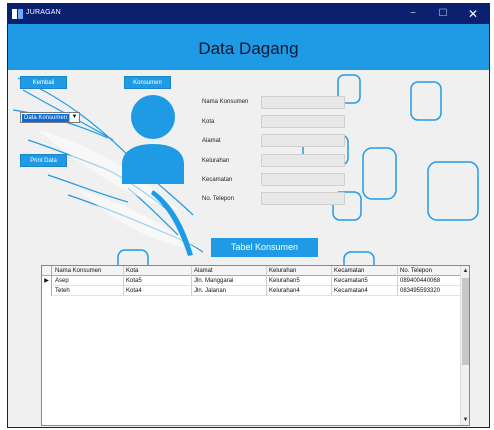 The width and height of the screenshot is (494, 430). Describe the element at coordinates (17, 14) in the screenshot. I see `app-icon` at that location.